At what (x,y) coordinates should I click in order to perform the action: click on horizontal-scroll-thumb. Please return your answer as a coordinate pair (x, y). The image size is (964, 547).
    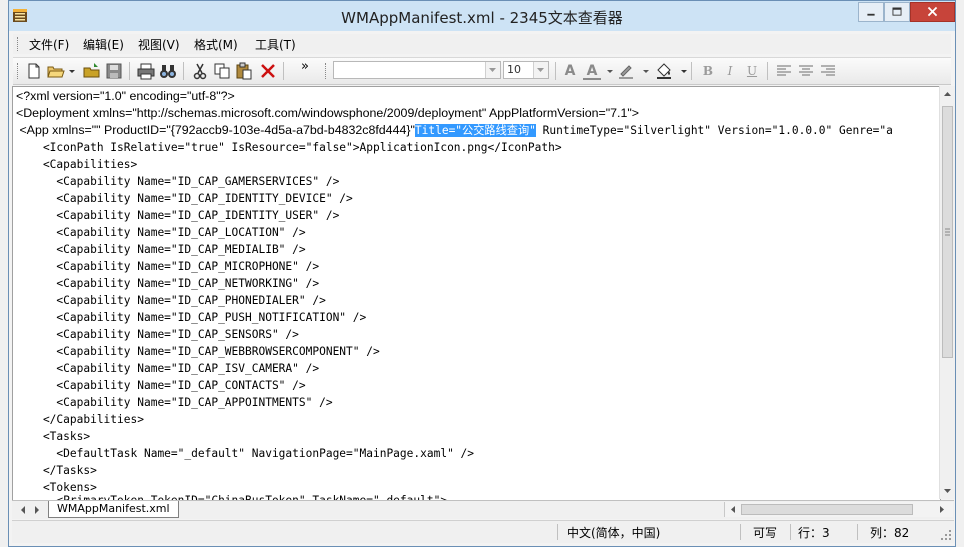
    Looking at the image, I should click on (827, 509).